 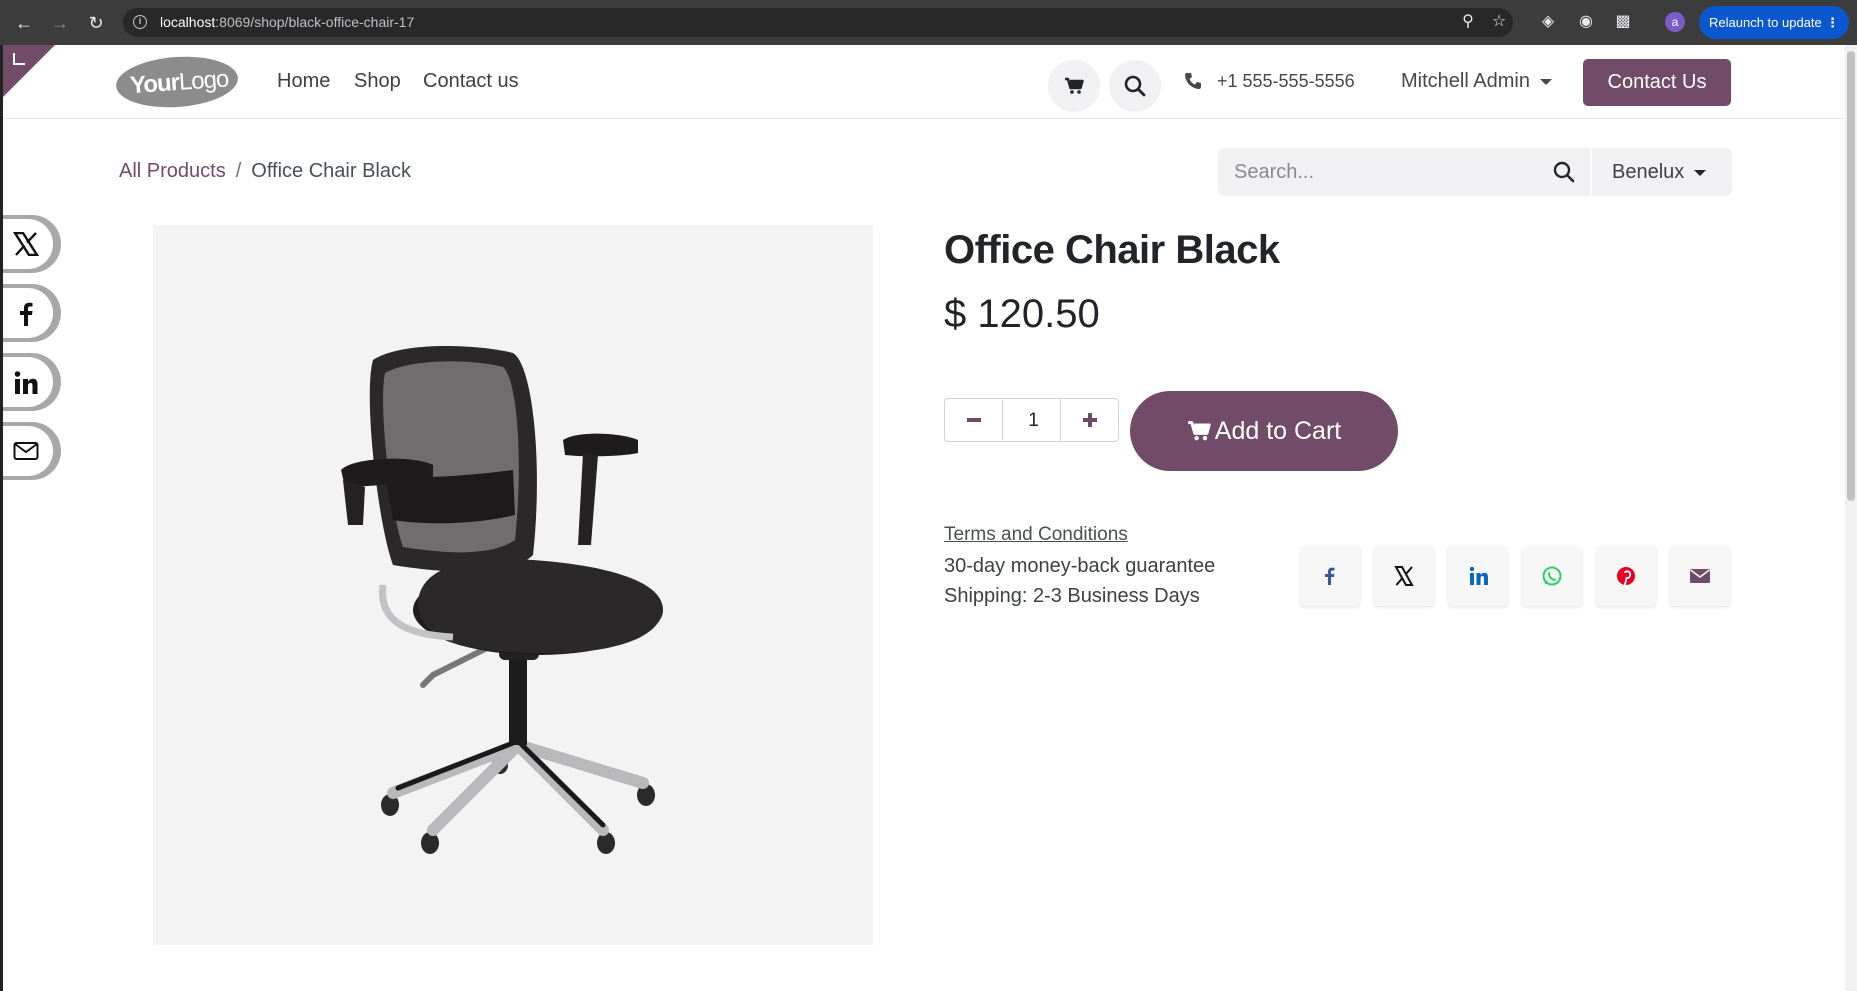 I want to click on relaunch-button: Relaunch to update ⋮, so click(x=1774, y=22).